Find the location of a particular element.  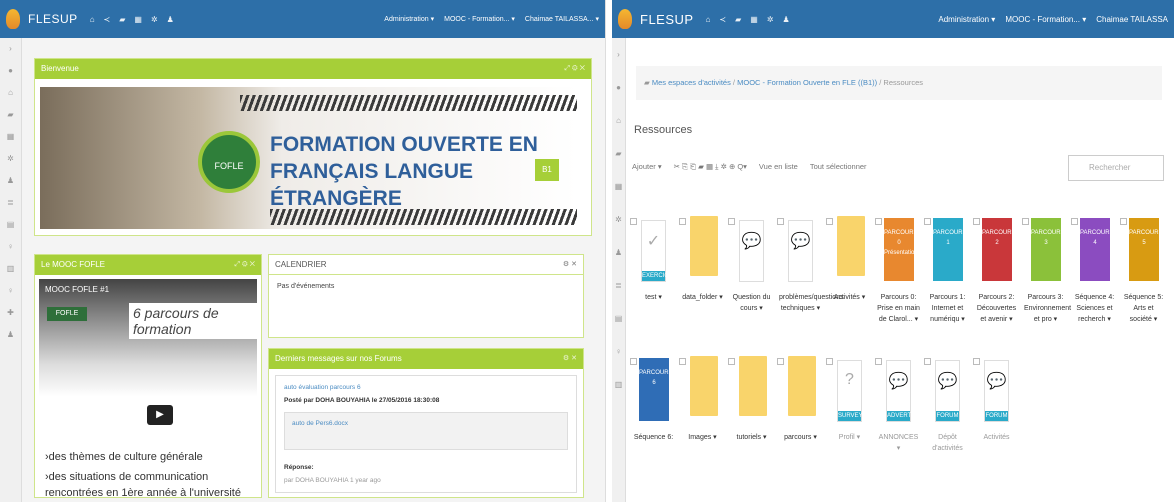

advert-thumbnail: 💬 ADVERT is located at coordinates (898, 391).